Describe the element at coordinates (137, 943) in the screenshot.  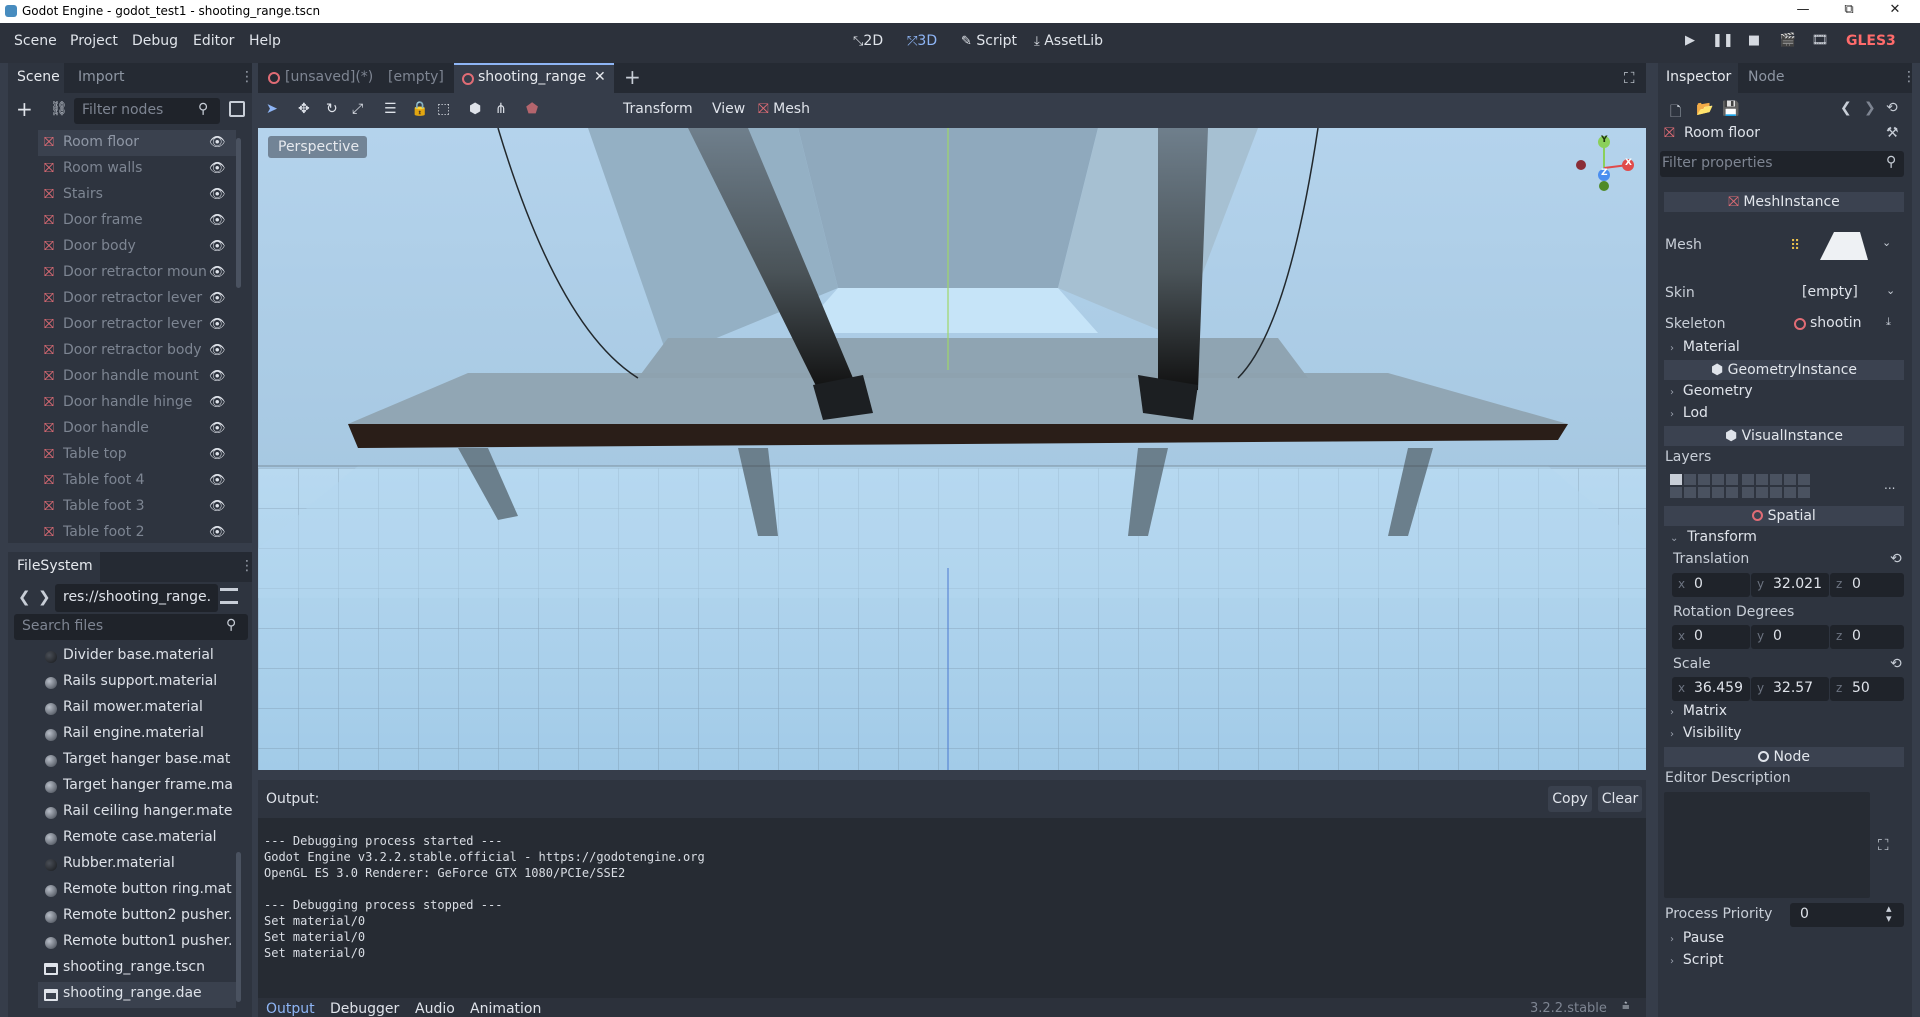
I see `file-item: Remote button1 pusher.` at that location.